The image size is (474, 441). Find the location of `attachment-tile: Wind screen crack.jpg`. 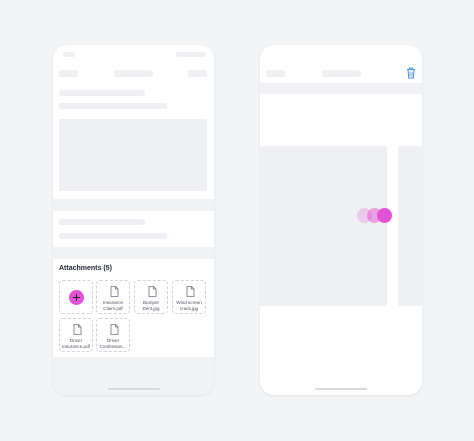

attachment-tile: Wind screen crack.jpg is located at coordinates (189, 297).